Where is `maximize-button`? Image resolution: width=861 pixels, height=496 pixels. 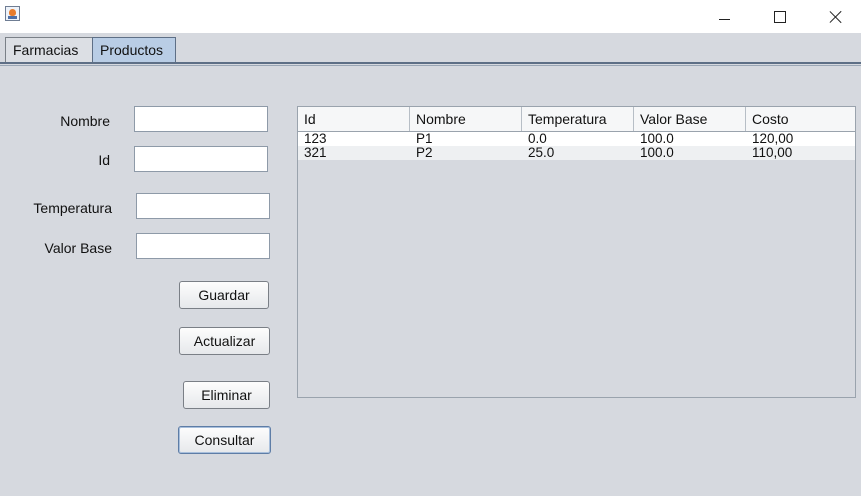
maximize-button is located at coordinates (780, 16).